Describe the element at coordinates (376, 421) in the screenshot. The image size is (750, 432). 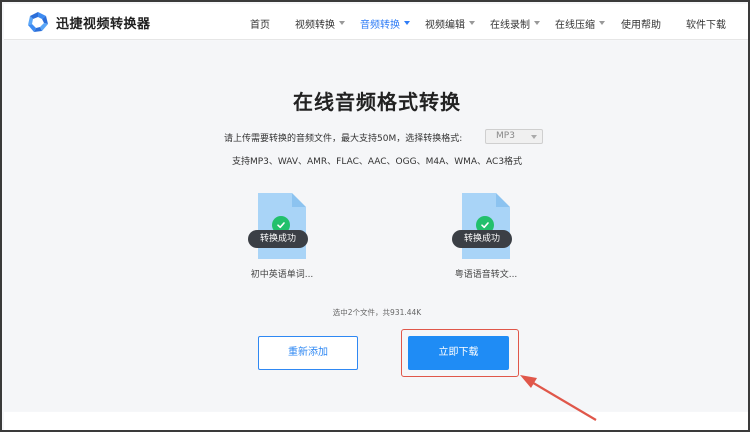
I see `footer-strip` at that location.